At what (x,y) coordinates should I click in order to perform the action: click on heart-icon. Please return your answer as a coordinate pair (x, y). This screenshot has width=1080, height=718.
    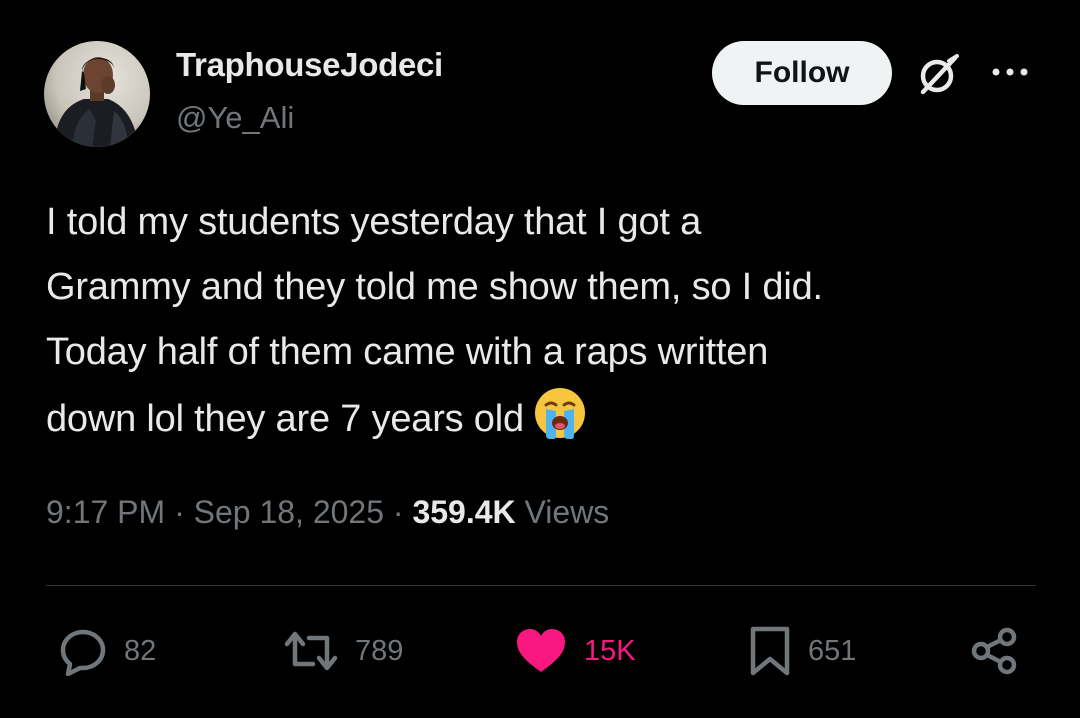
    Looking at the image, I should click on (541, 650).